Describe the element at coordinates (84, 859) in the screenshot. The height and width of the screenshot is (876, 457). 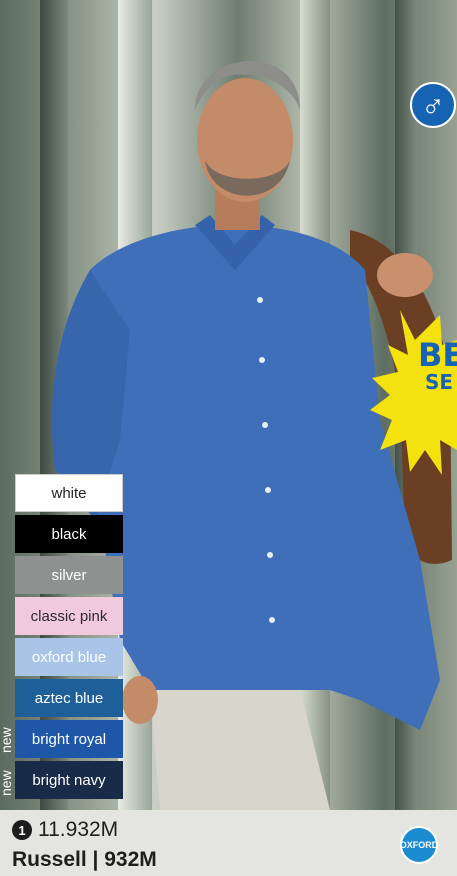
I see `product-name: Russell | 932M` at that location.